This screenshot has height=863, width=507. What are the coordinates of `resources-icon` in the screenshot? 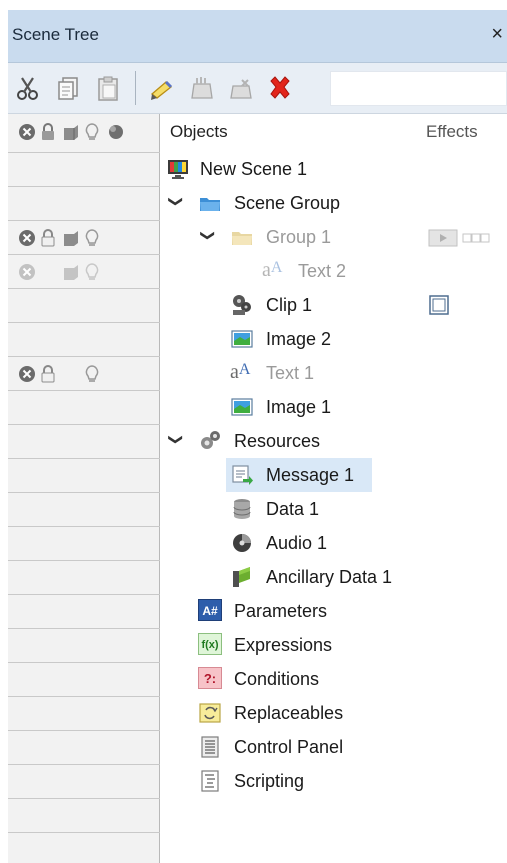 It's located at (210, 440).